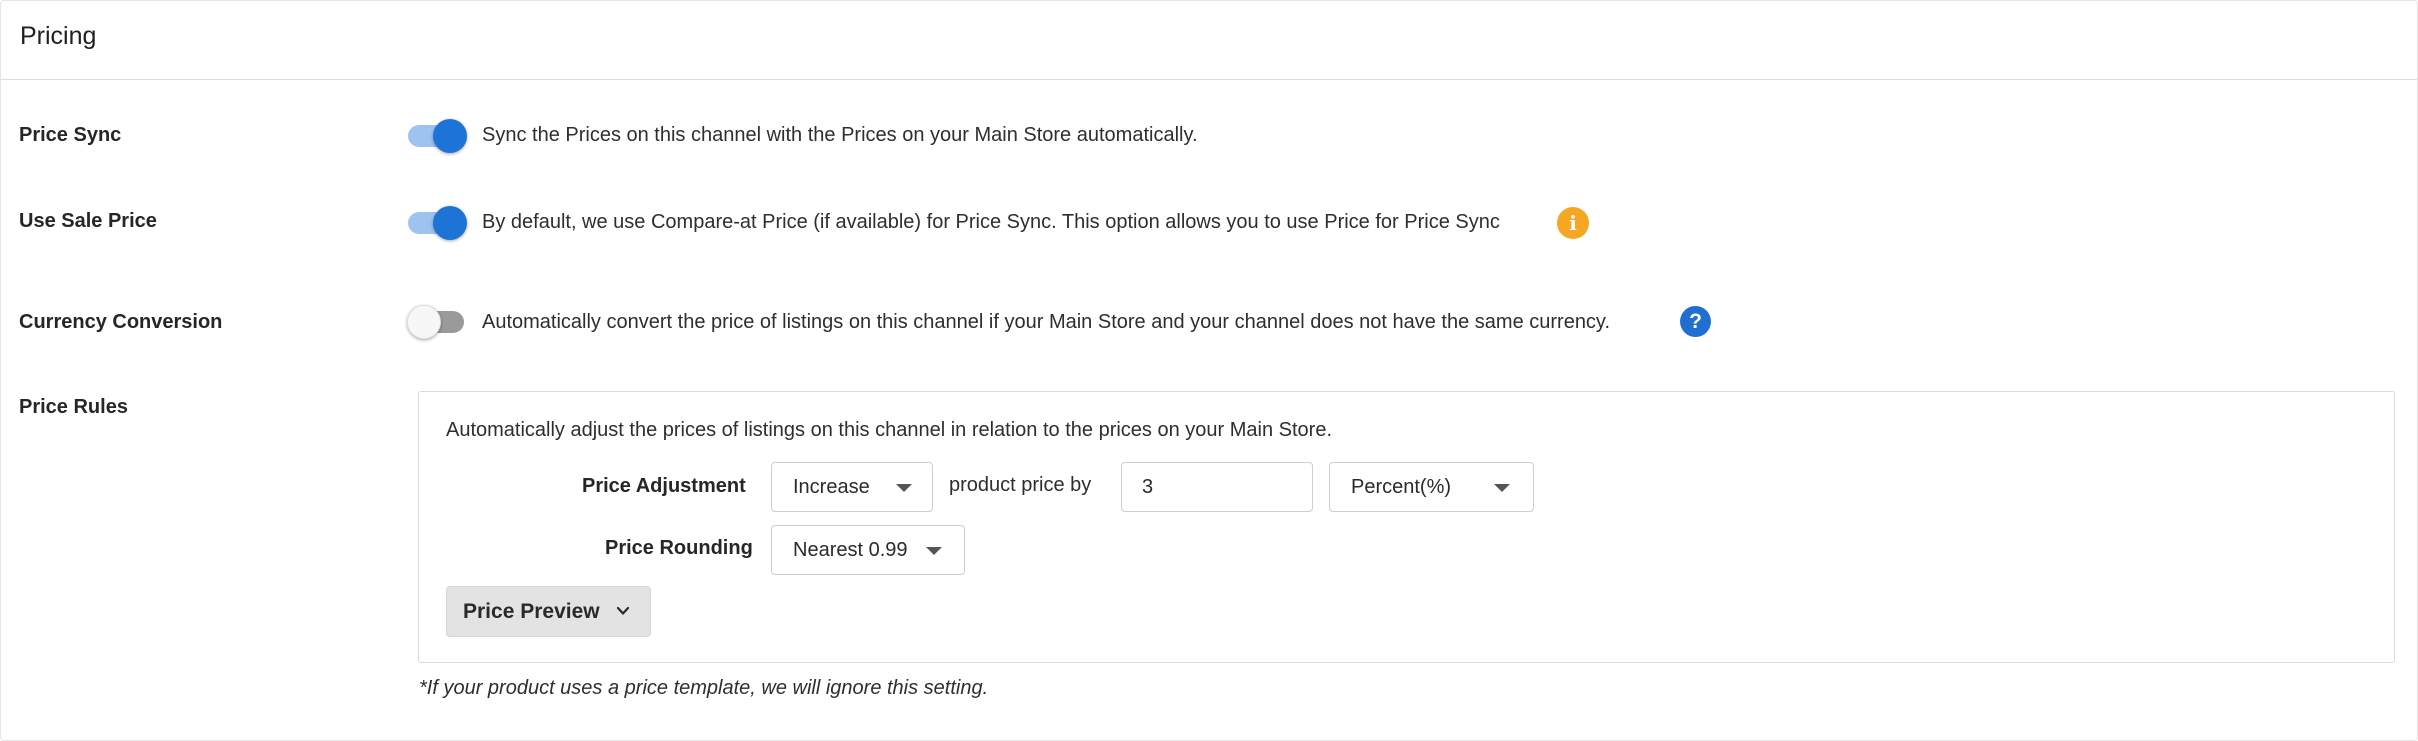 Image resolution: width=2418 pixels, height=741 pixels. I want to click on use-sale-price-label: Use Sale Price, so click(88, 221).